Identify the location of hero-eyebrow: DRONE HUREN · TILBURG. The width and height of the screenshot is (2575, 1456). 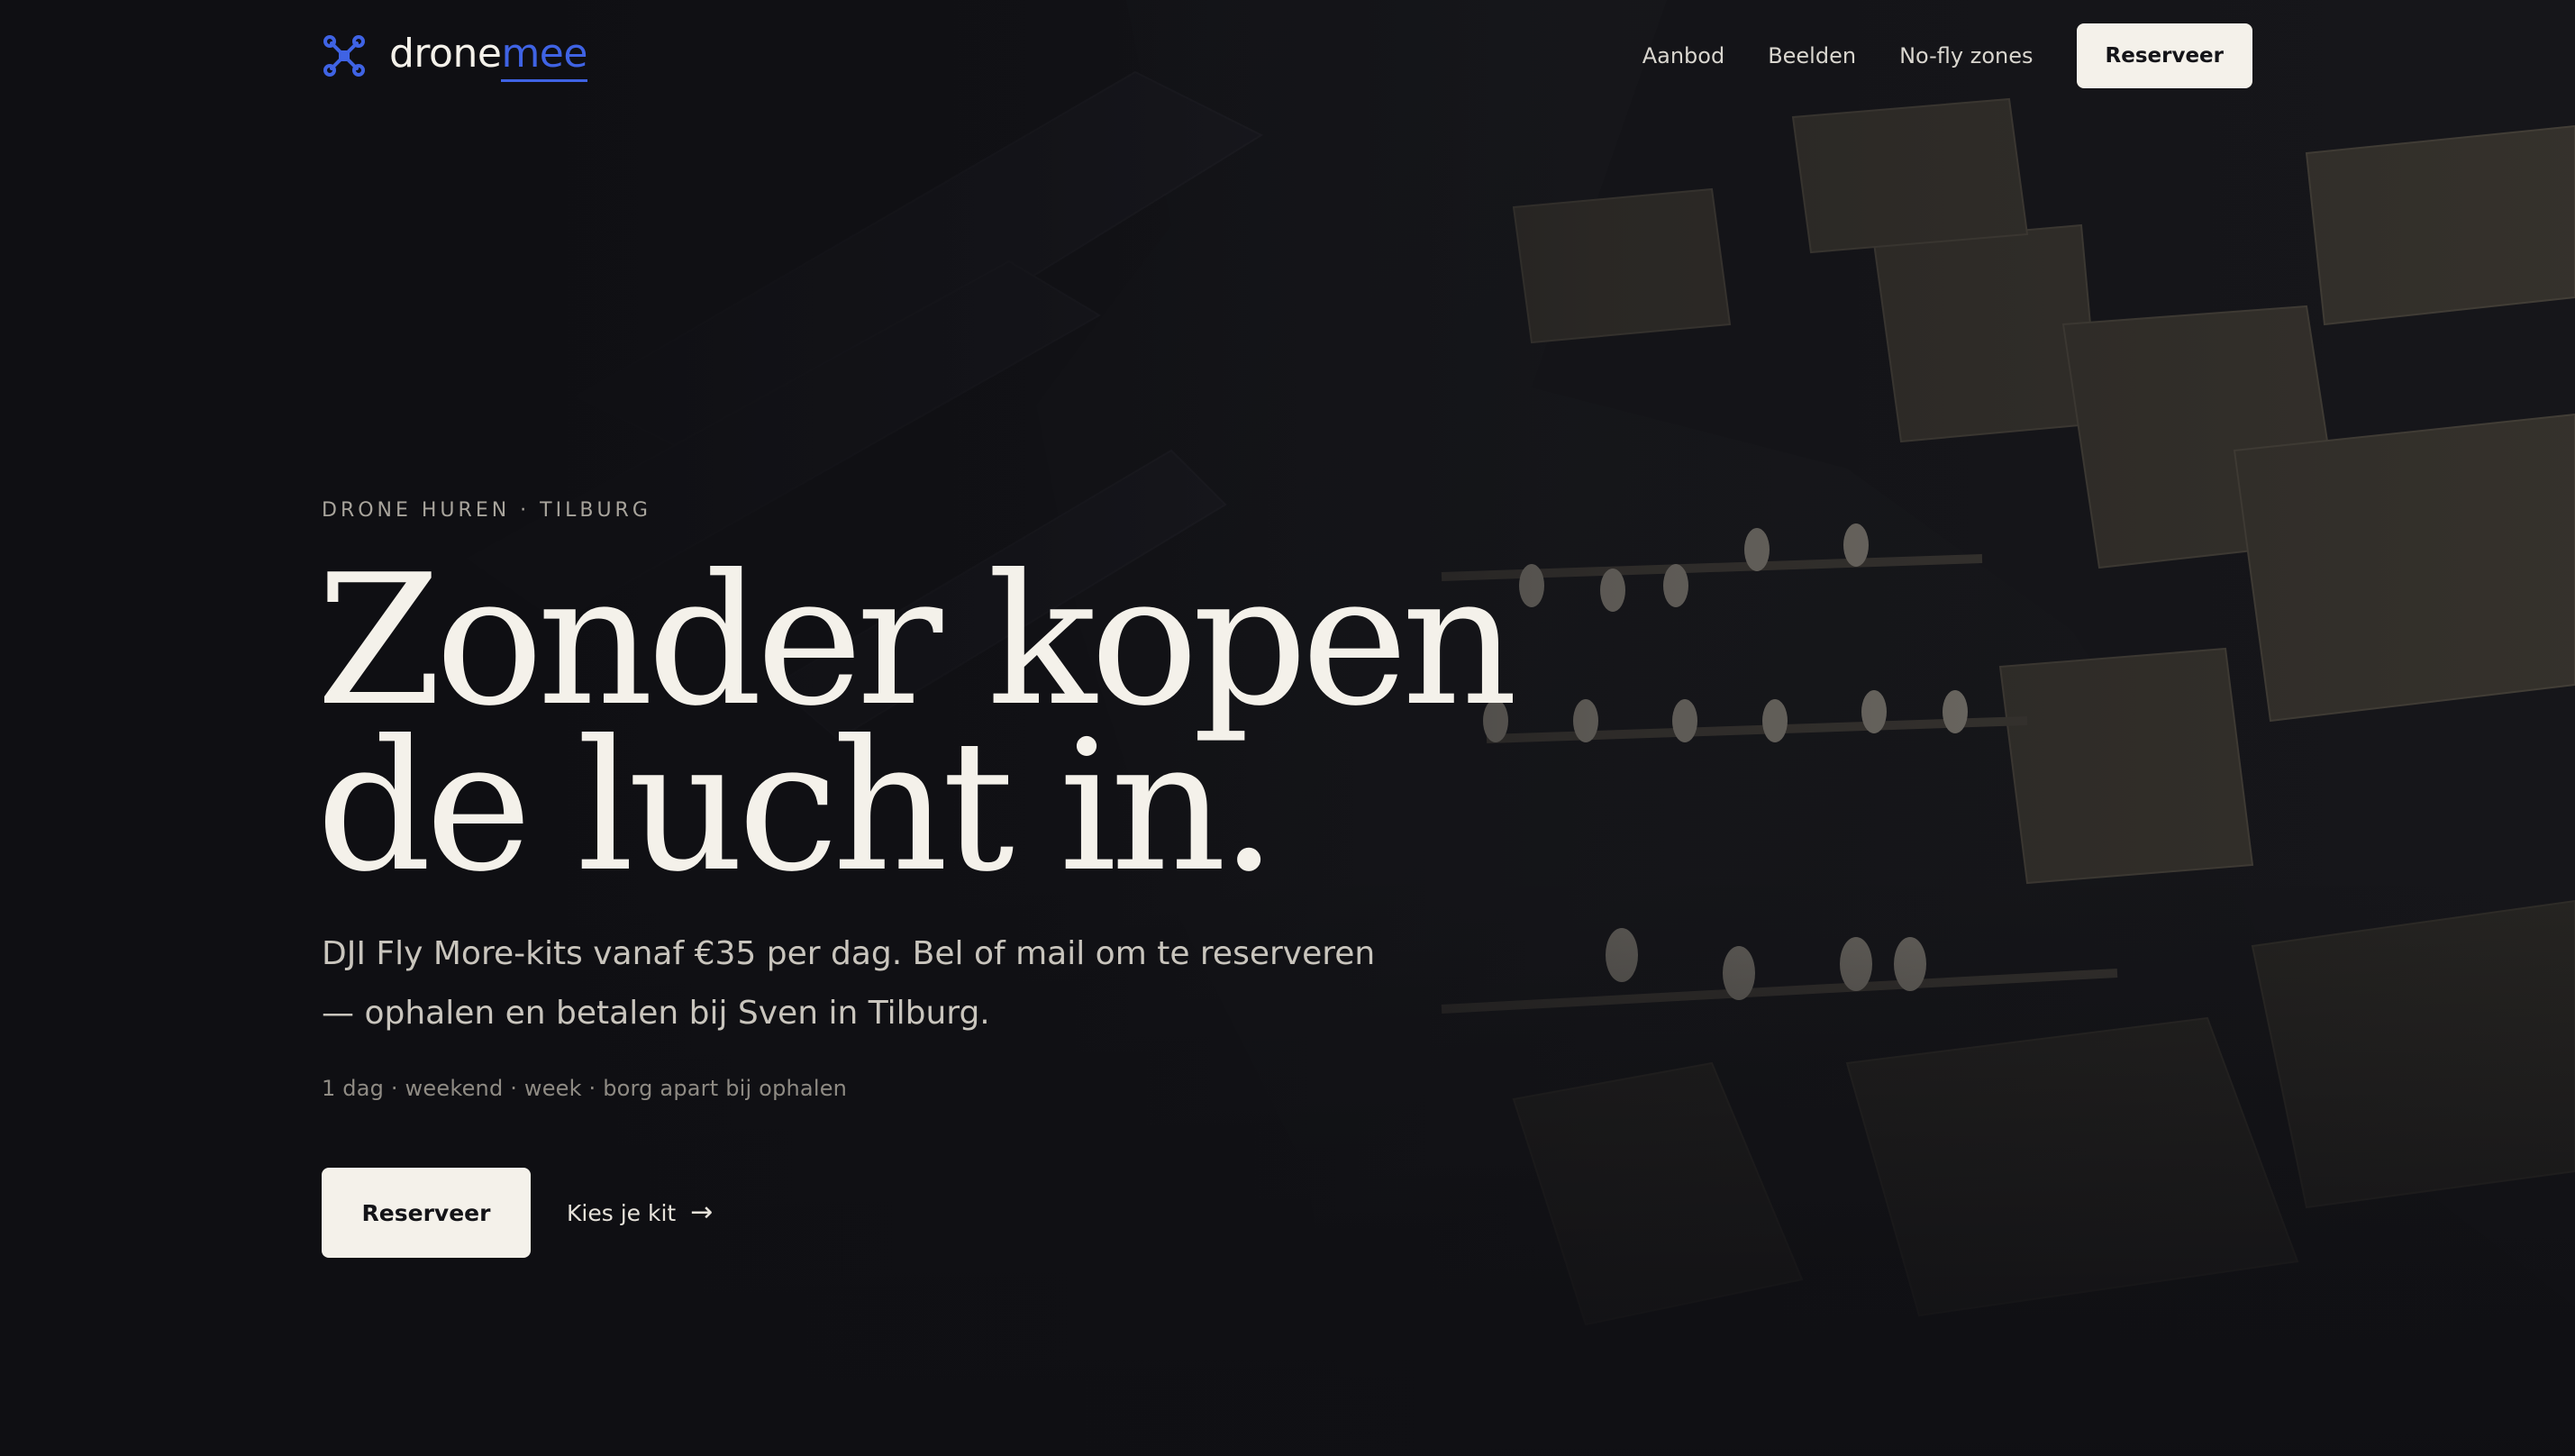
(487, 511).